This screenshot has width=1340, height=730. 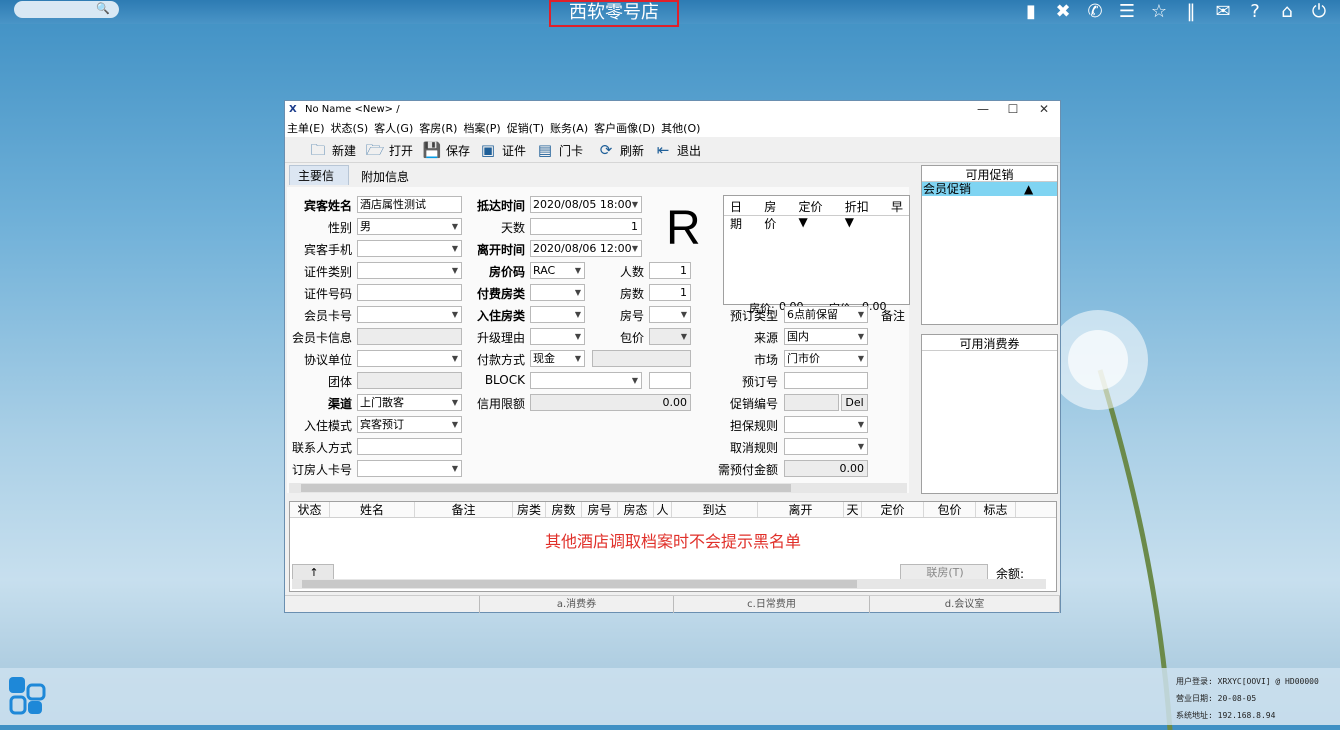 What do you see at coordinates (1223, 12) in the screenshot?
I see `mail-icon: ✉` at bounding box center [1223, 12].